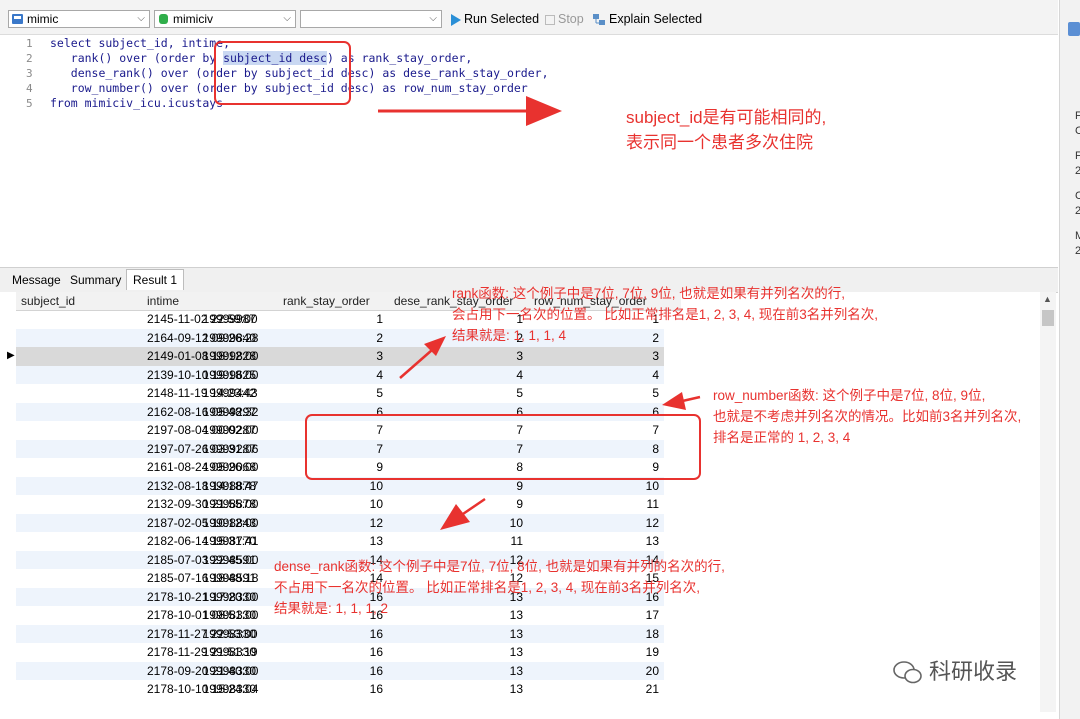 This screenshot has height=719, width=1080. What do you see at coordinates (849, 395) in the screenshot?
I see `annotation-line: row_number函数: 这个例子中是7位, 8位, 9位,` at bounding box center [849, 395].